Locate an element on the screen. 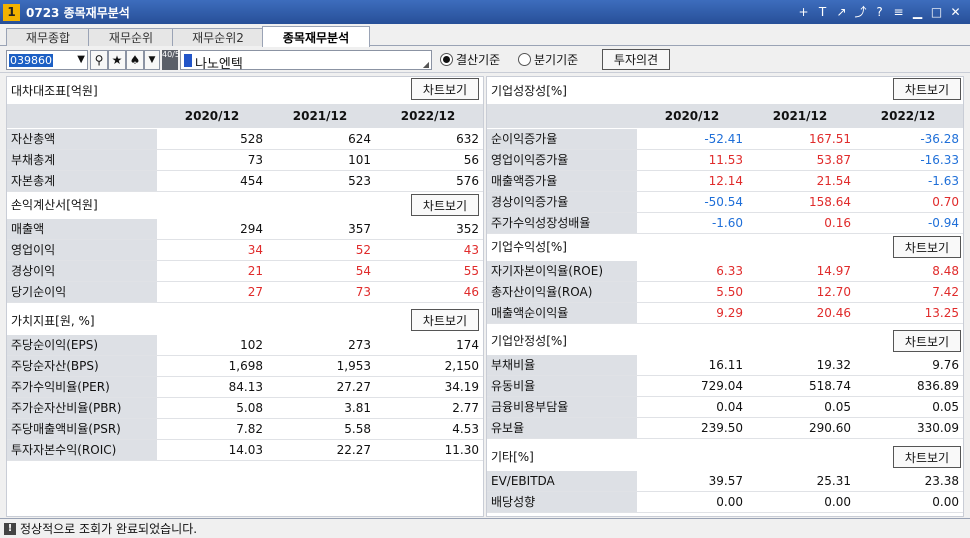  search-icon: ⚲ is located at coordinates (99, 60).